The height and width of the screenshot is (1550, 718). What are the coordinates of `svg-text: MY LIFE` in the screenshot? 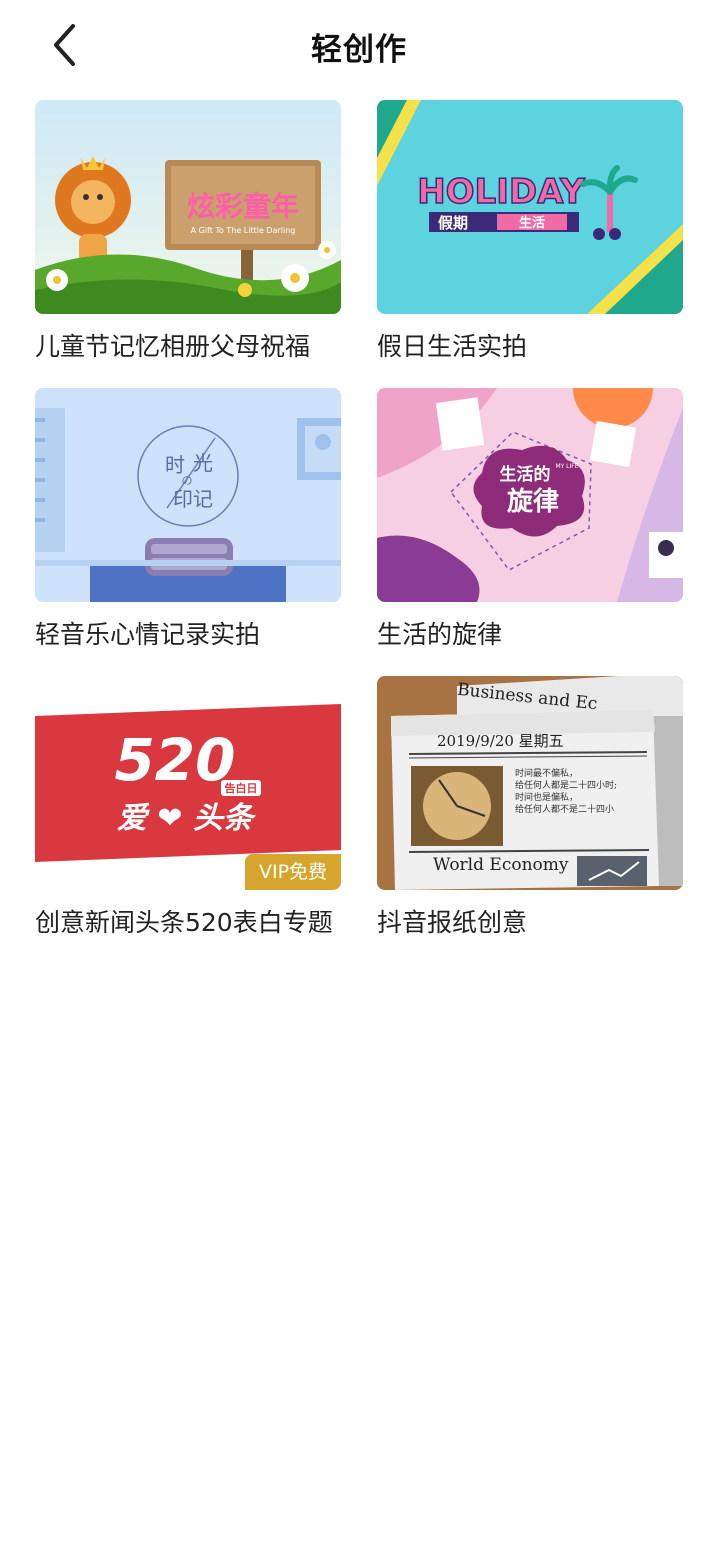 It's located at (566, 466).